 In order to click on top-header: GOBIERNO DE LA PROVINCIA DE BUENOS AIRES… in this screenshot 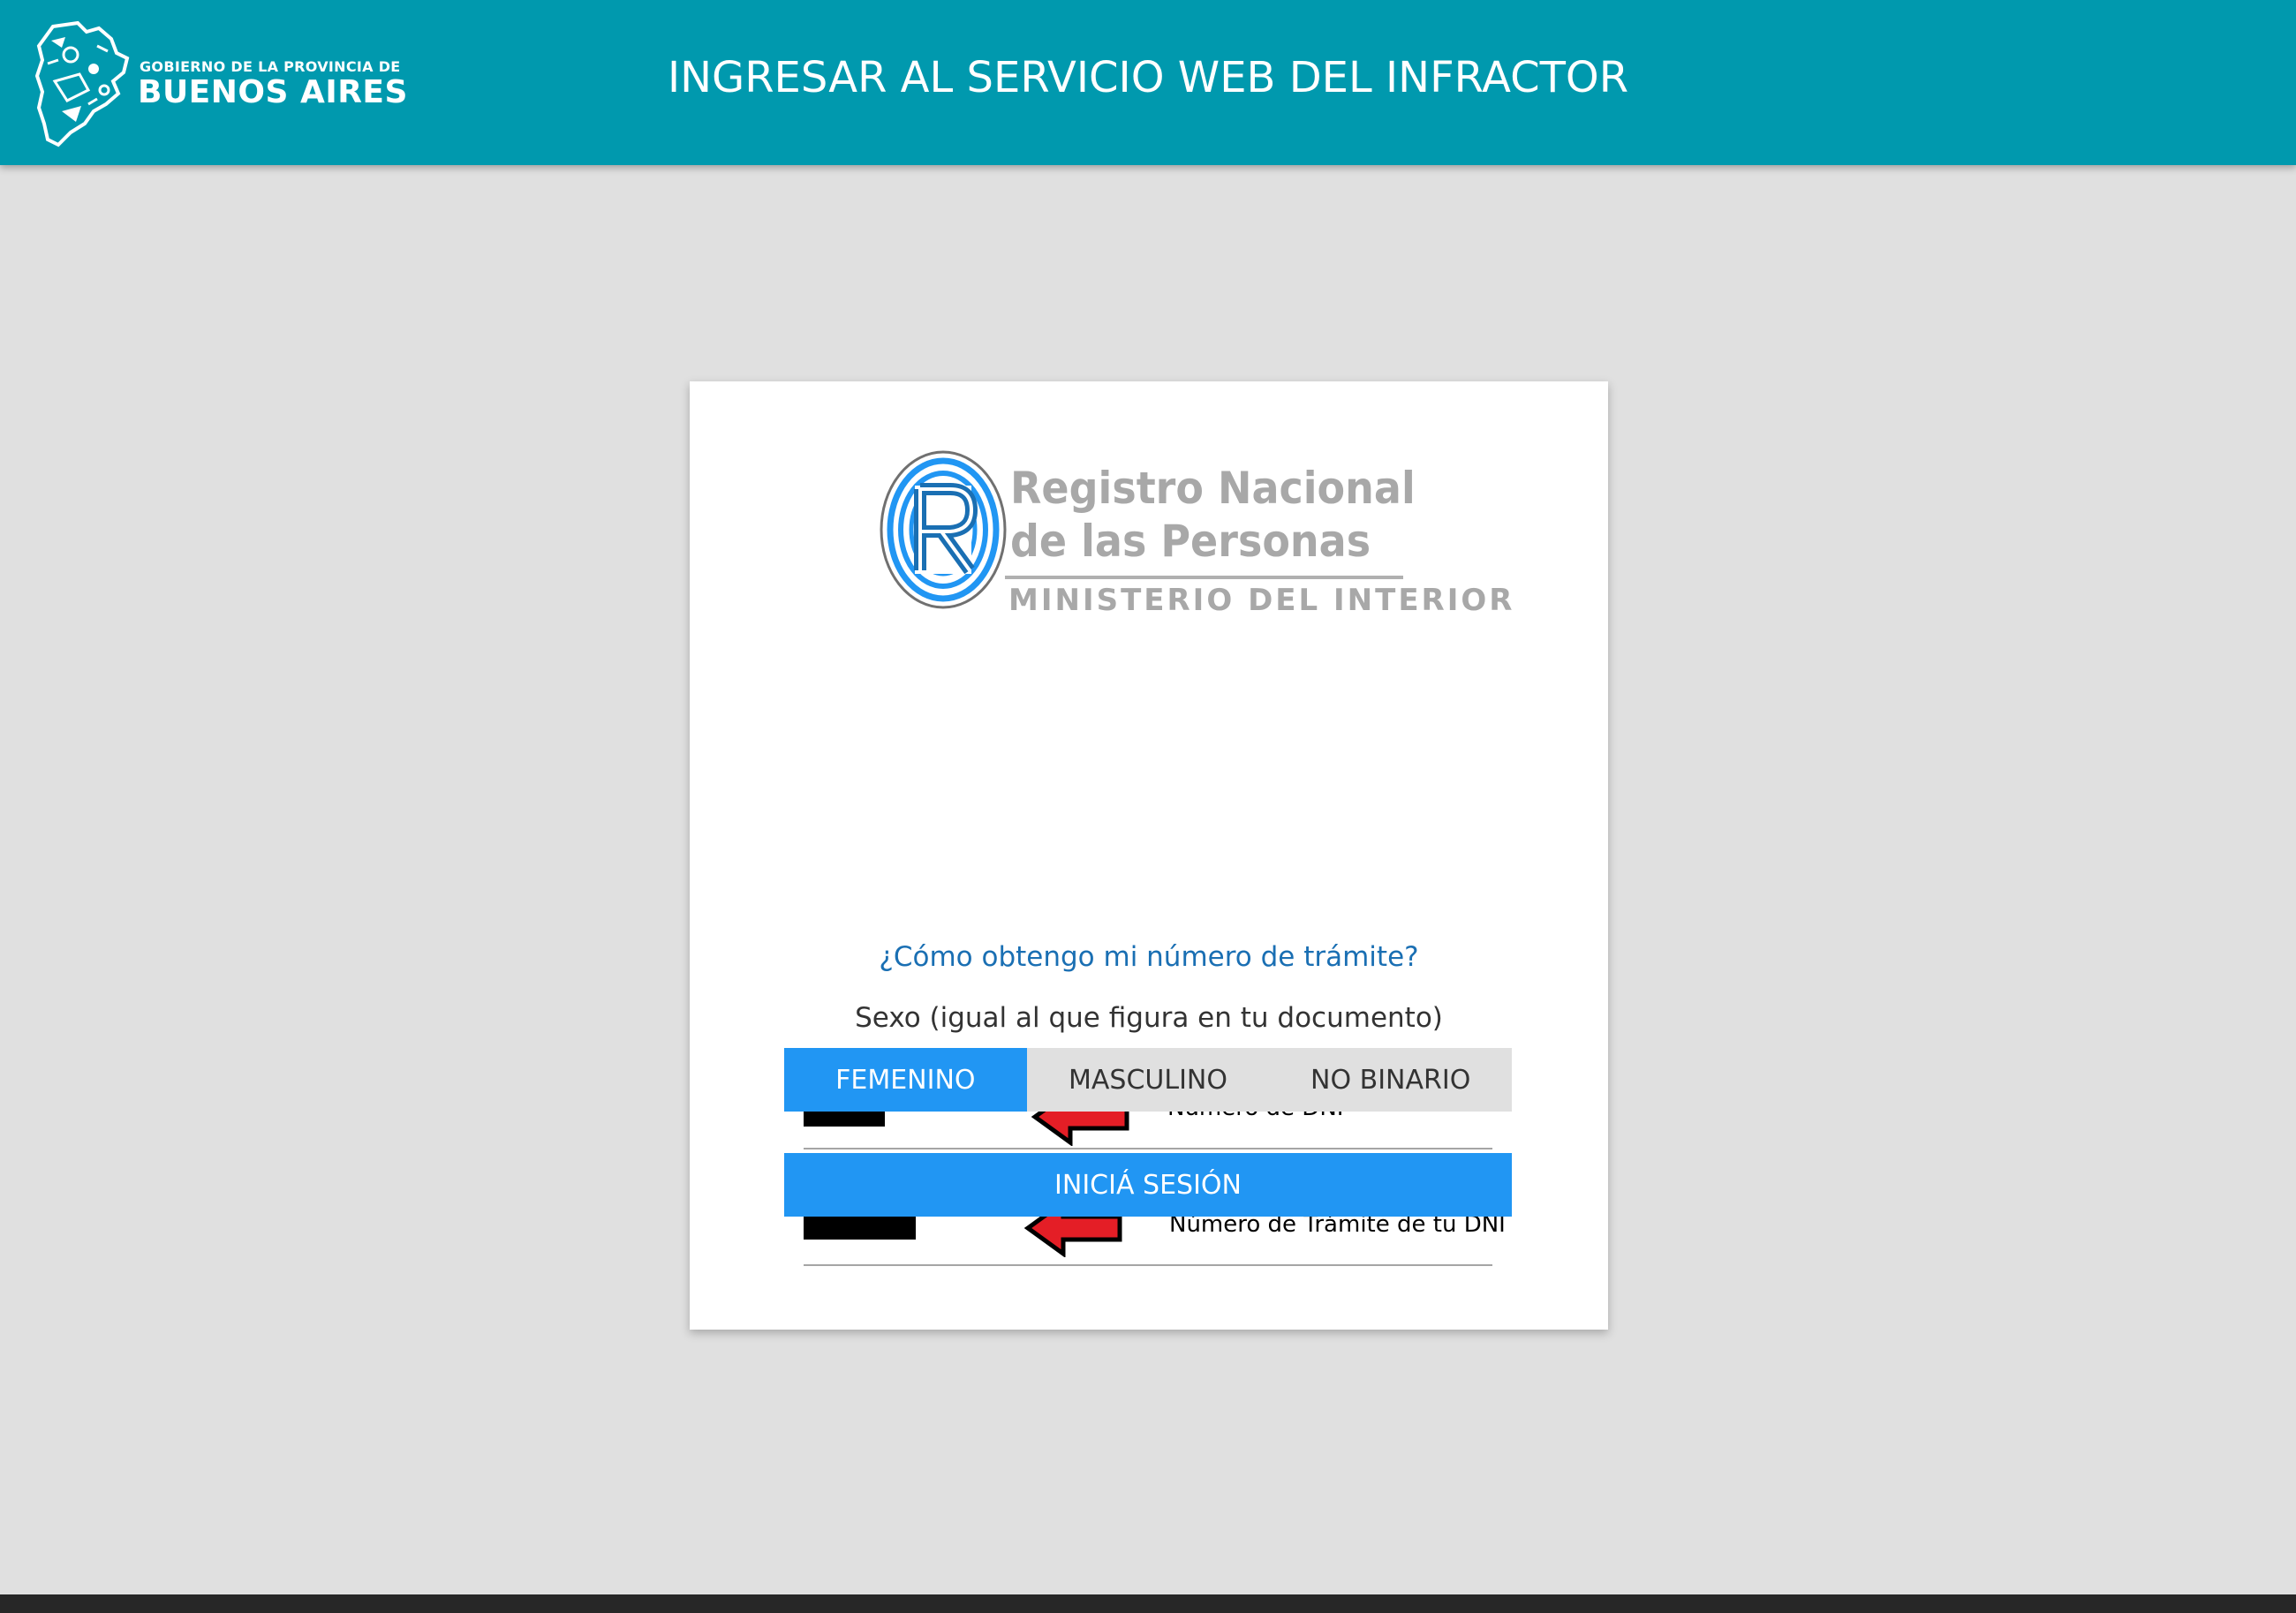, I will do `click(1148, 82)`.